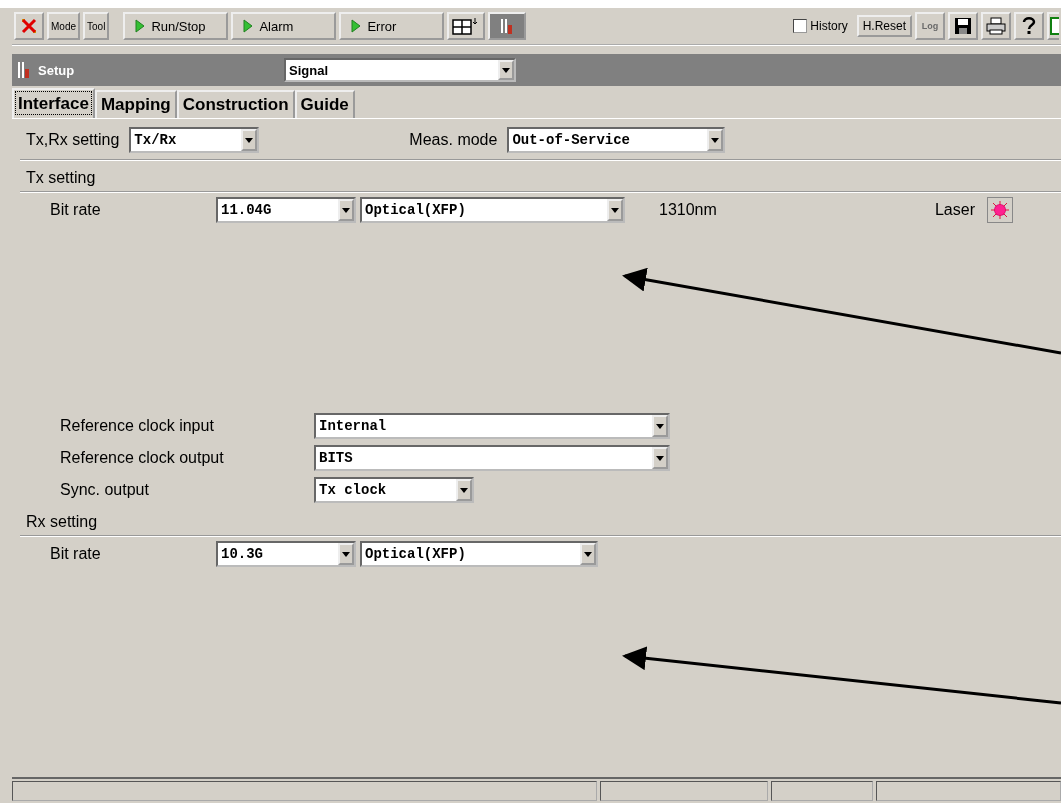 The image size is (1061, 803). Describe the element at coordinates (142, 458) in the screenshot. I see `field-label: Reference clock output` at that location.